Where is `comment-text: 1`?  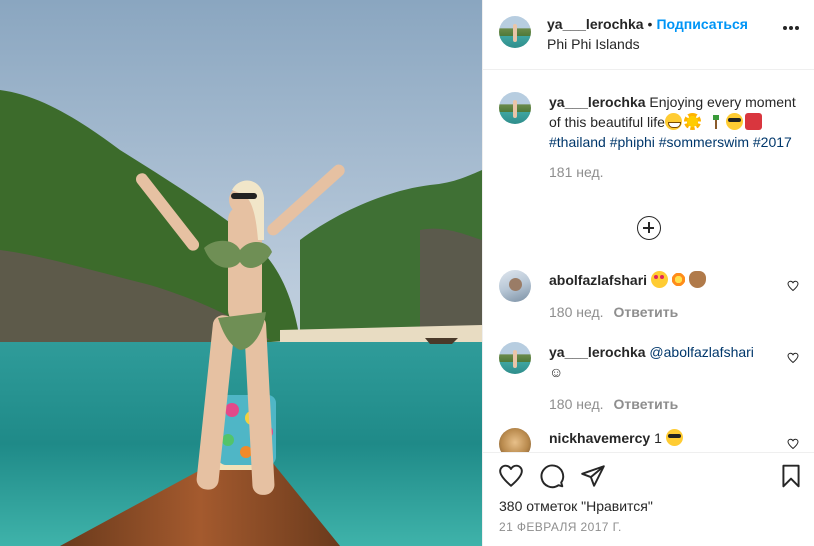
comment-text: 1 is located at coordinates (658, 438).